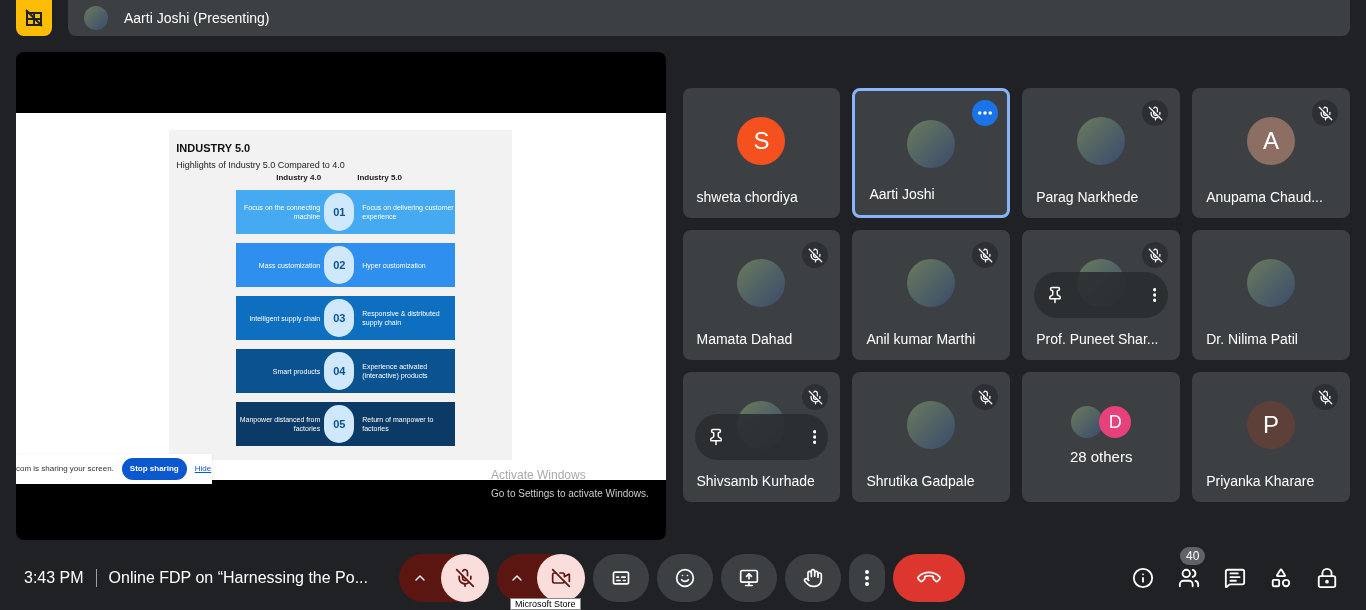  I want to click on participant-tile: Anil kumar Marthi, so click(931, 295).